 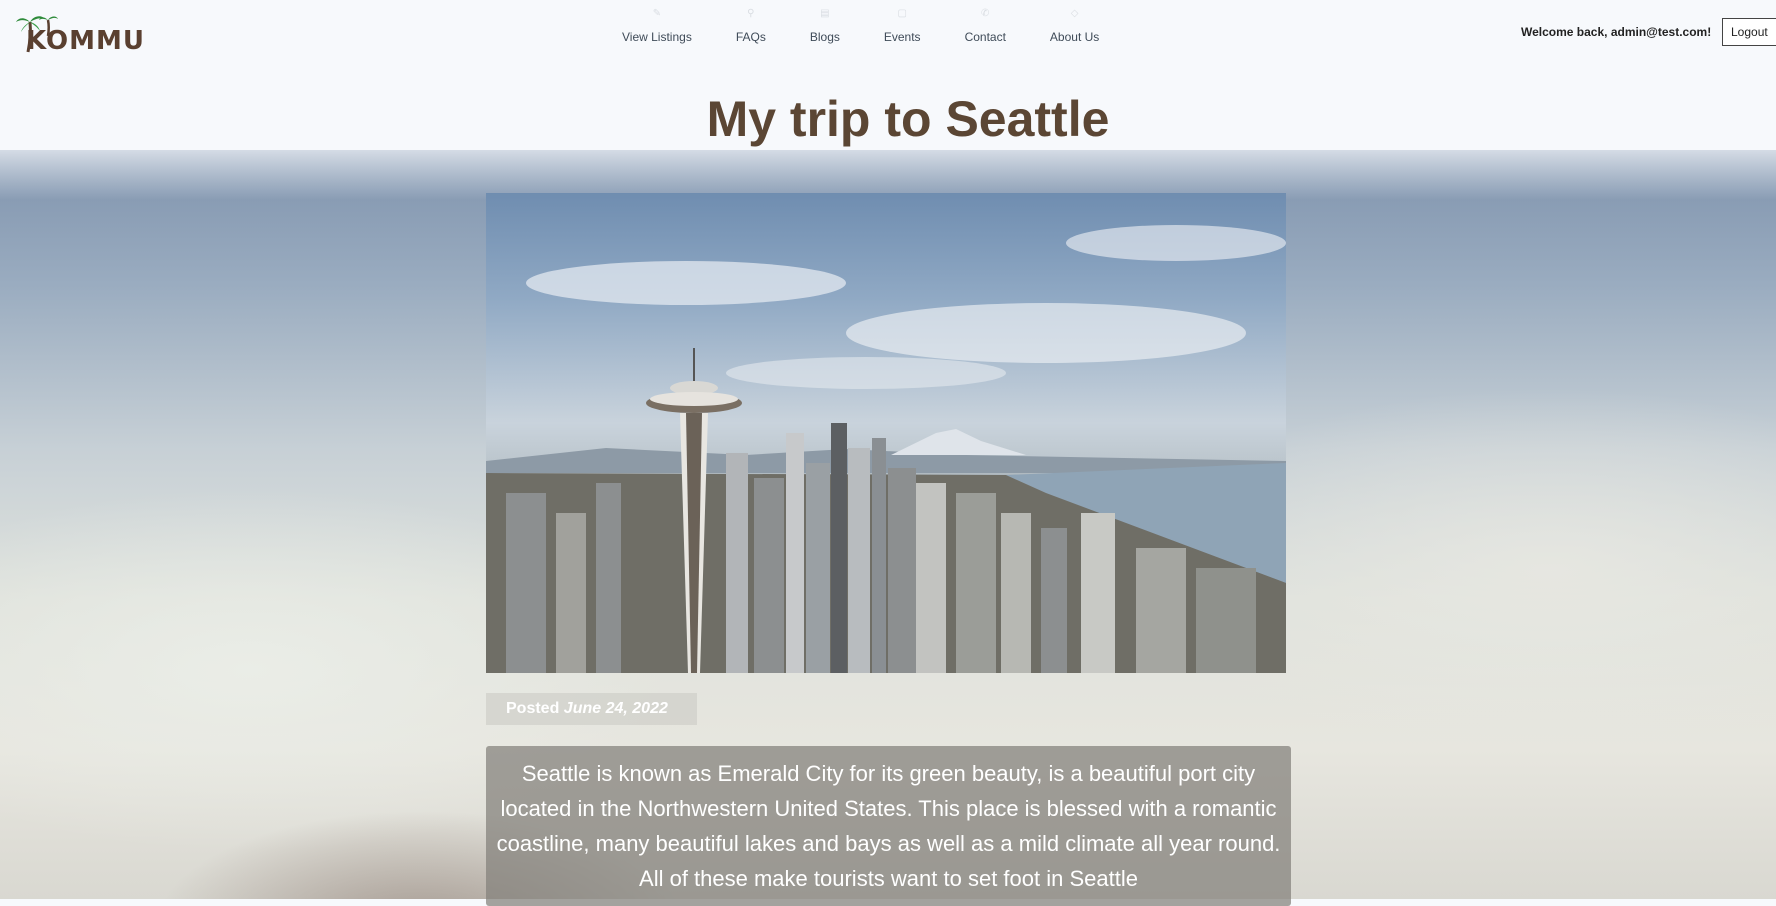 I want to click on listings-icon: ✎, so click(x=657, y=13).